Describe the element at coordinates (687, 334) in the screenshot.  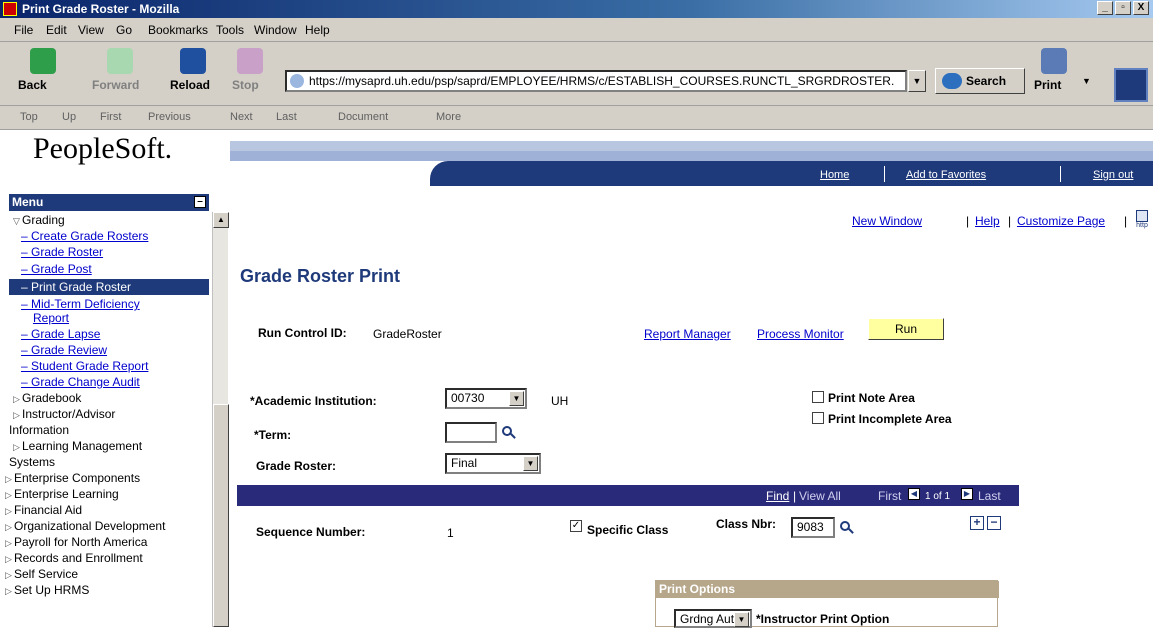
I see `report-manager-link: Report Manager` at that location.